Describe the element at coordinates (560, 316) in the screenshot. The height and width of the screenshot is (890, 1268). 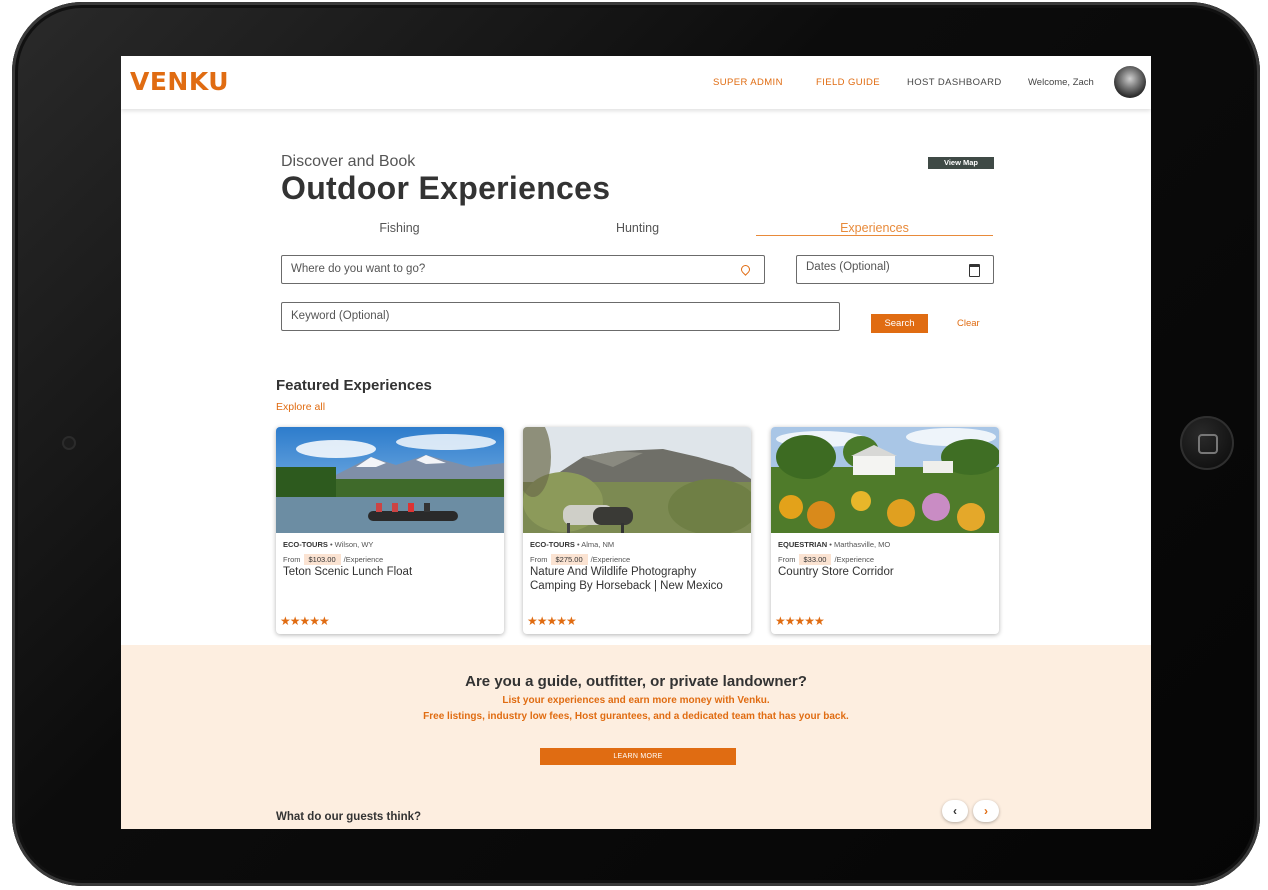
I see `keyword-input: Keyword (Optional)` at that location.